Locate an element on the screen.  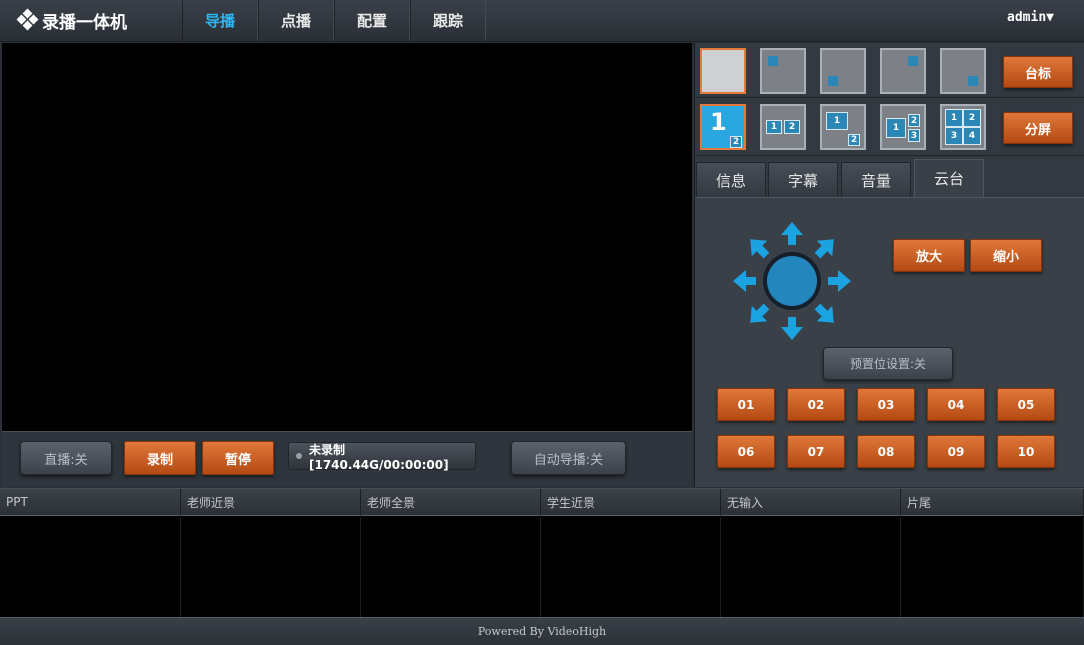
layout-top-right is located at coordinates (903, 71).